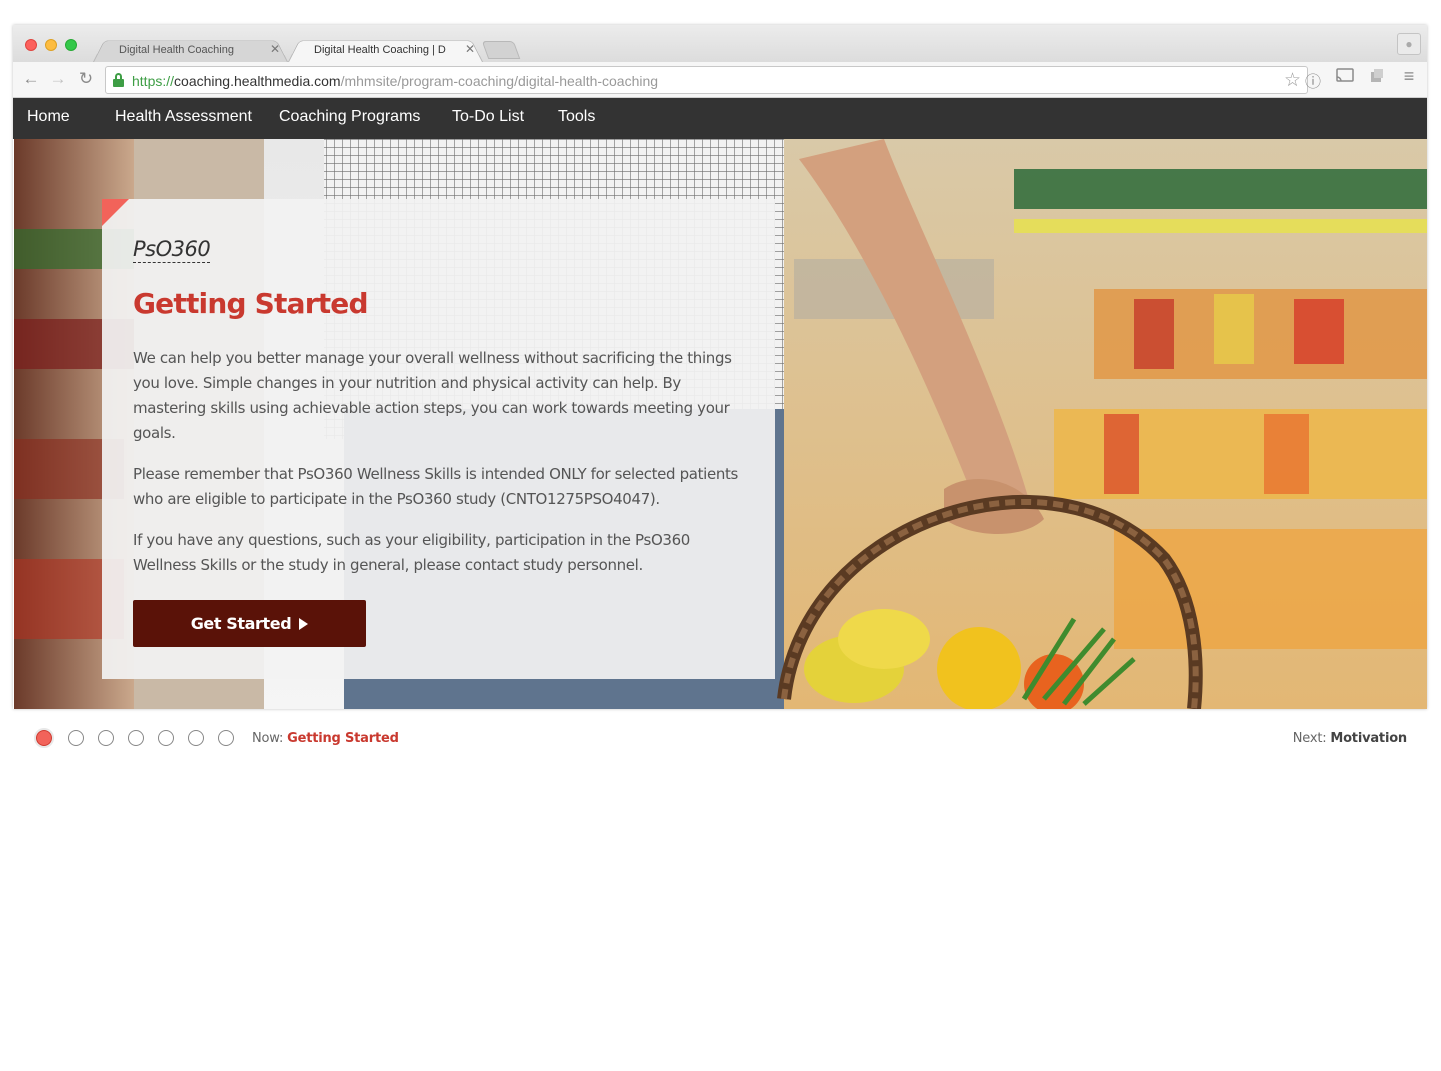 This screenshot has height=1071, width=1441. I want to click on reload-icon: ↻, so click(86, 79).